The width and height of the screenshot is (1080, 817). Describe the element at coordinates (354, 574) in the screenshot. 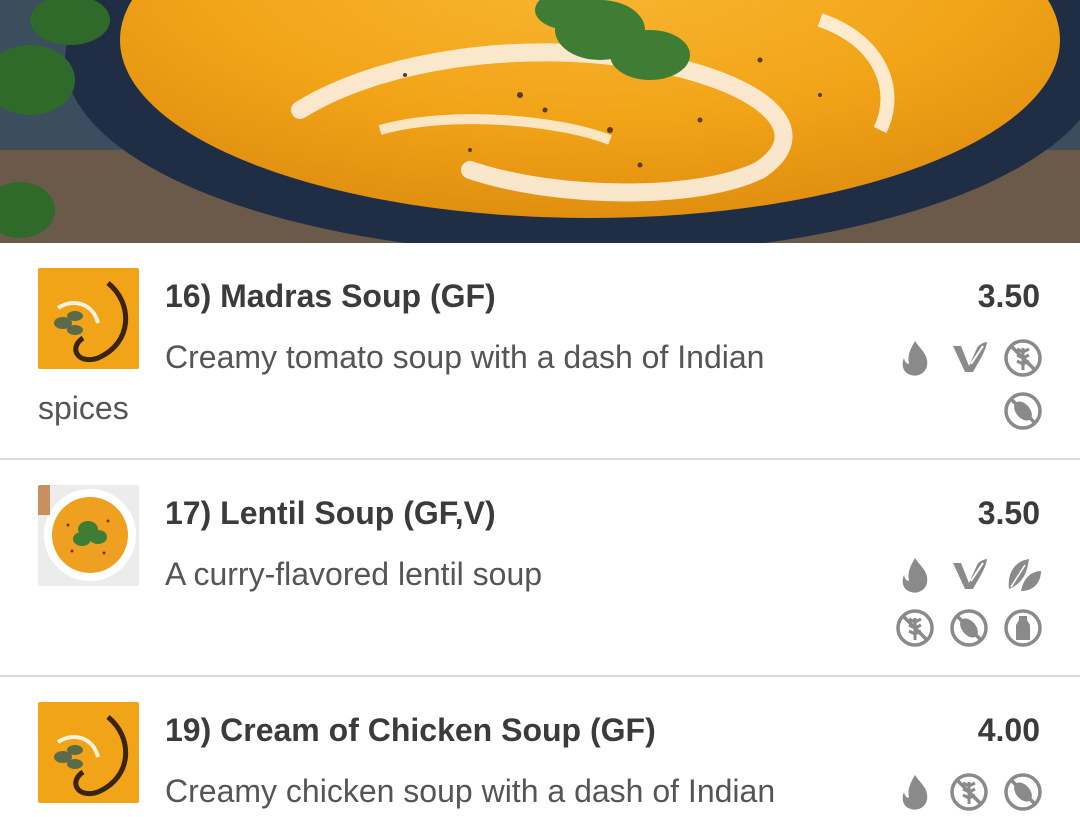

I see `item-description: A curry-flavored lentil soup` at that location.